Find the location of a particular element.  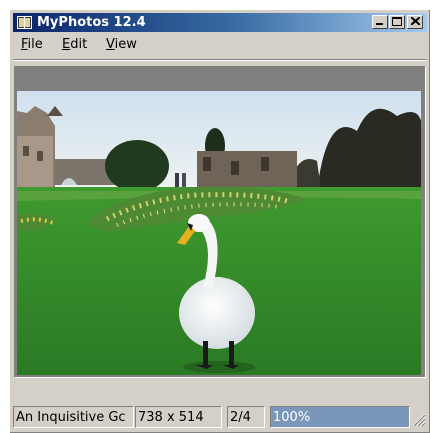

menu-file: File is located at coordinates (32, 45).